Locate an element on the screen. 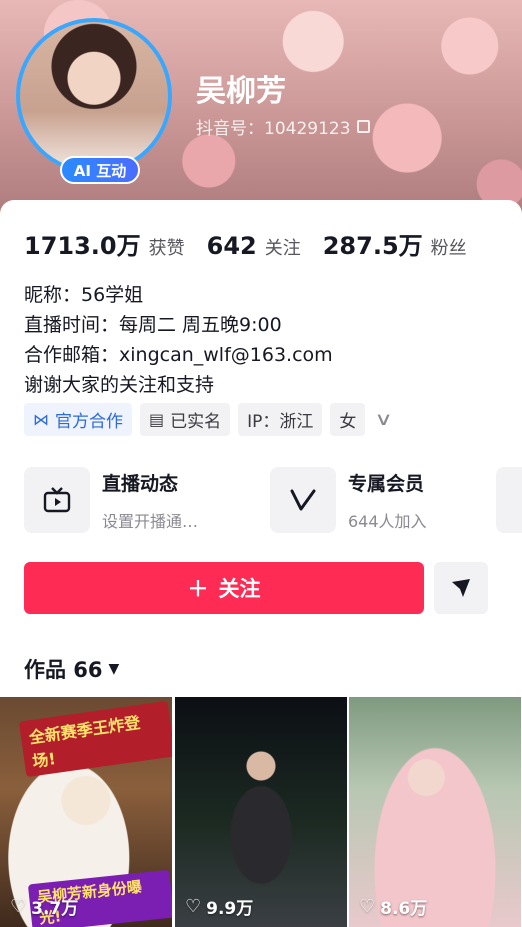 This screenshot has width=522, height=927. ip-label: IP：浙江 is located at coordinates (280, 422).